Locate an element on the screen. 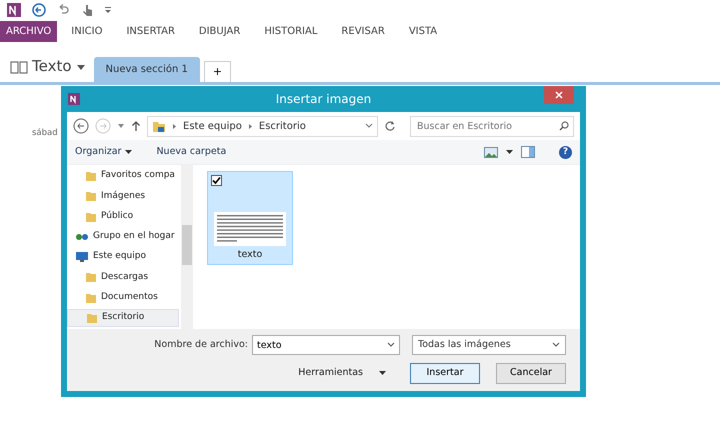 The height and width of the screenshot is (426, 720). ribbon-tab: INSERTAR is located at coordinates (150, 31).